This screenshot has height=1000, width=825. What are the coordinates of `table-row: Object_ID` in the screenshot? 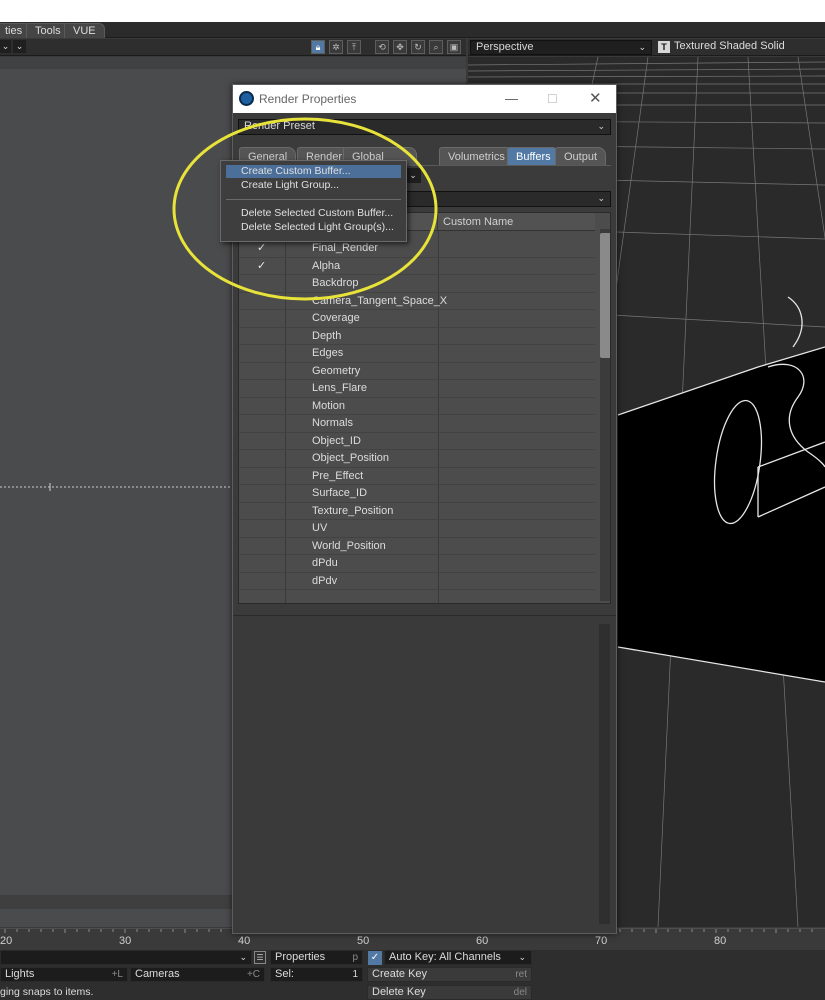 It's located at (417, 441).